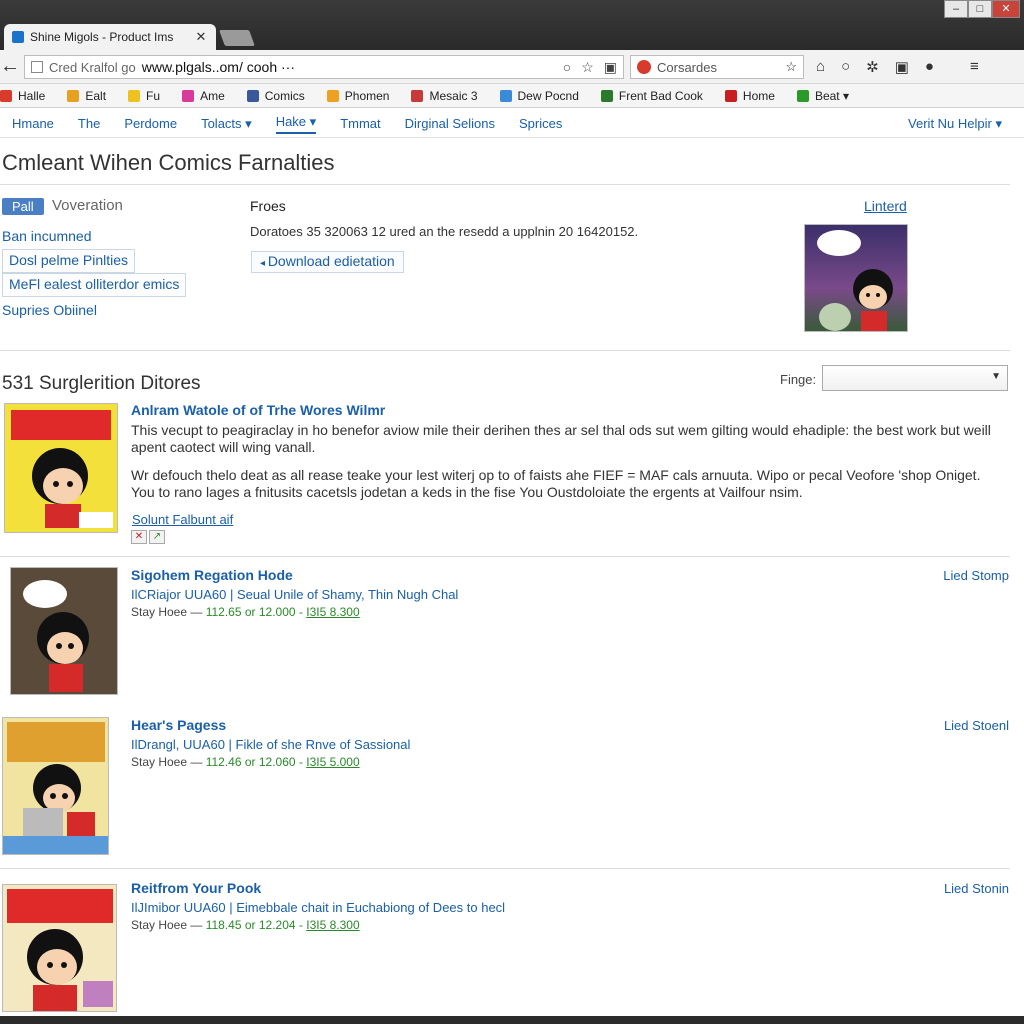  Describe the element at coordinates (749, 96) in the screenshot. I see `bookmark-item: Home` at that location.